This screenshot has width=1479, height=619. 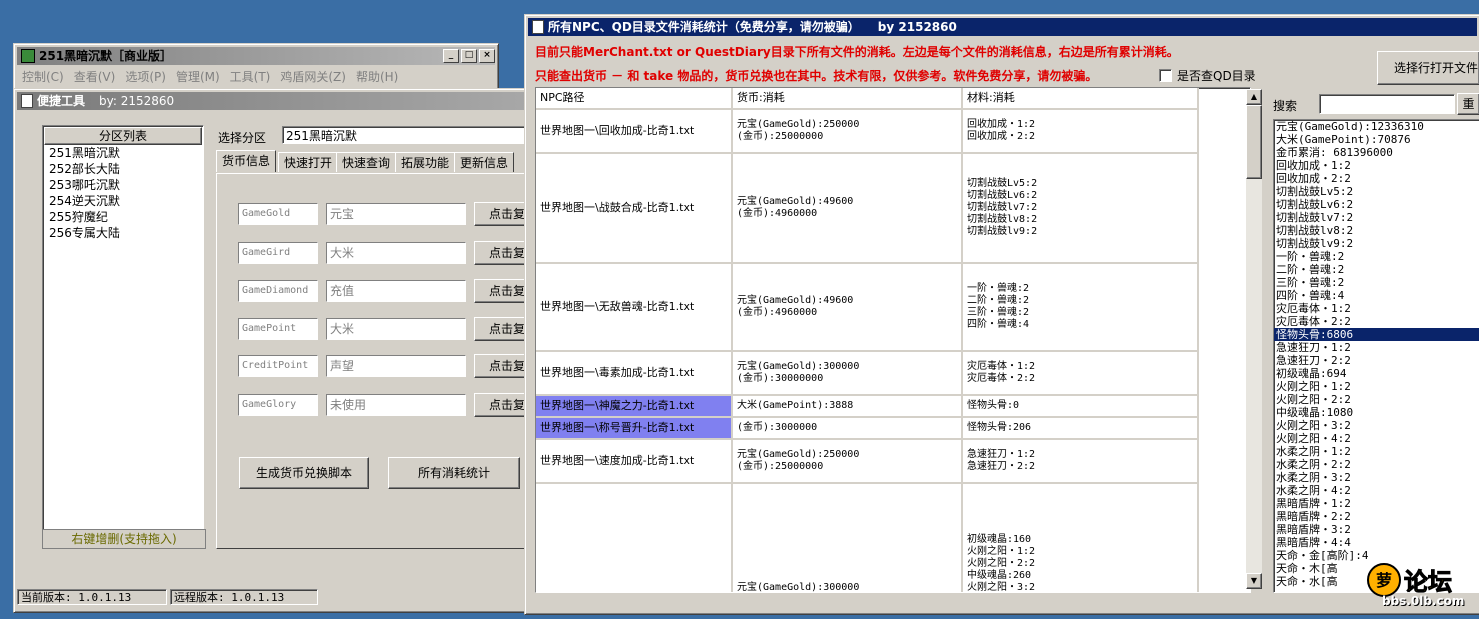 What do you see at coordinates (634, 373) in the screenshot?
I see `npc-path-cell: 世界地图一\毒素加成-比奇1.txt` at bounding box center [634, 373].